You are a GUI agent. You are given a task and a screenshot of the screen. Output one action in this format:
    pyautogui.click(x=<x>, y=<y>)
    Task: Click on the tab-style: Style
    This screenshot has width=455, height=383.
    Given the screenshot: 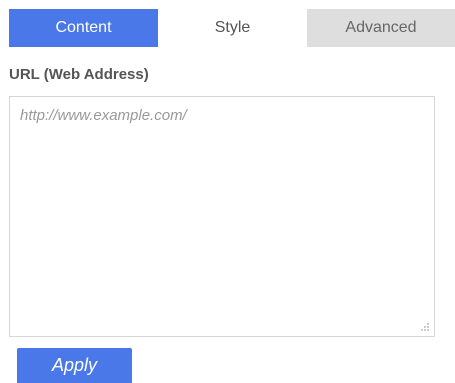 What is the action you would take?
    pyautogui.click(x=232, y=28)
    